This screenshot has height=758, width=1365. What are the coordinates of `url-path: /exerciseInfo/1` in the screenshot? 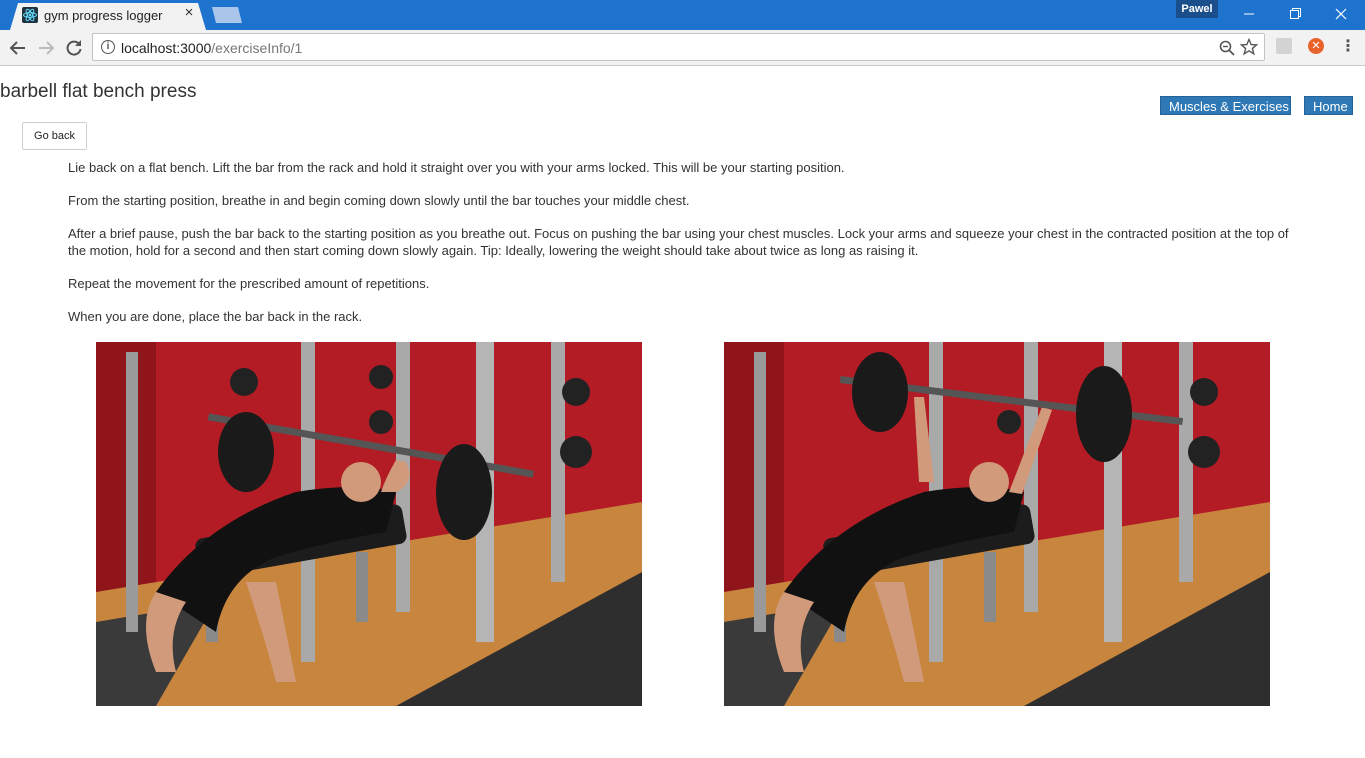 It's located at (257, 48).